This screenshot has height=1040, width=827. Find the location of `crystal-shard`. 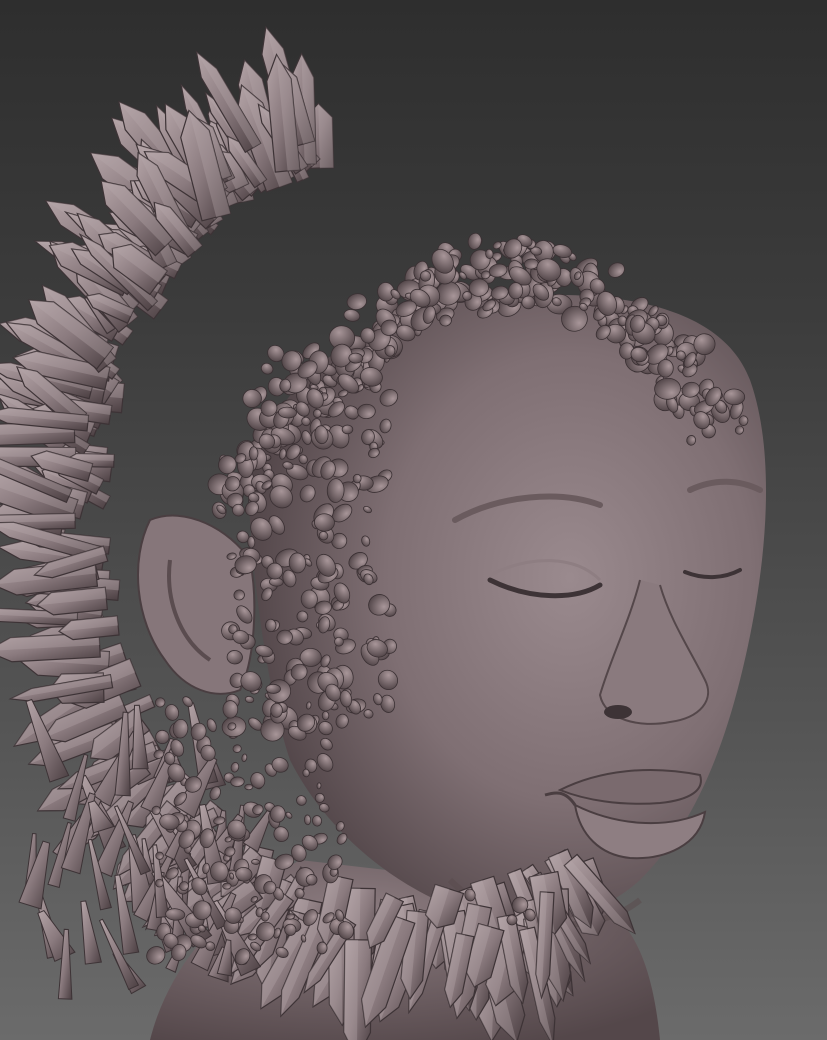

crystal-shard is located at coordinates (91, 932).